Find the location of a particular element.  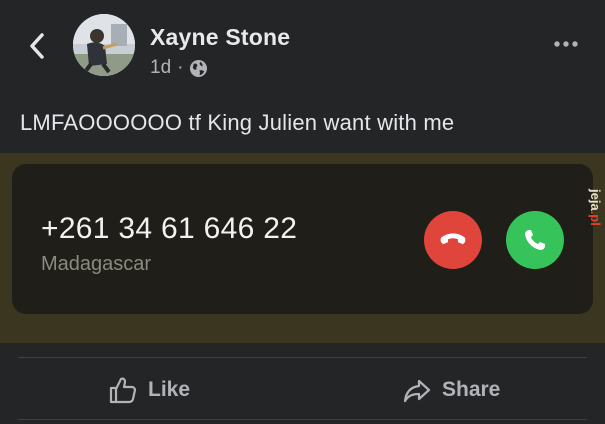

more-options-button is located at coordinates (566, 44).